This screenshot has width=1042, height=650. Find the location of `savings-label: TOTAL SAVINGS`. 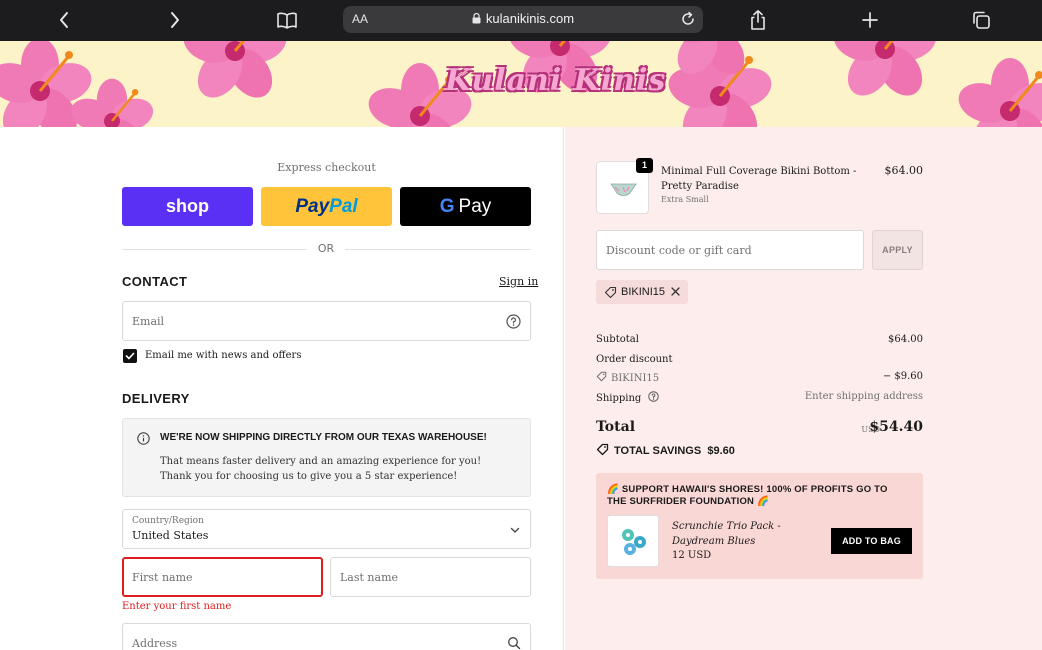

savings-label: TOTAL SAVINGS is located at coordinates (658, 451).